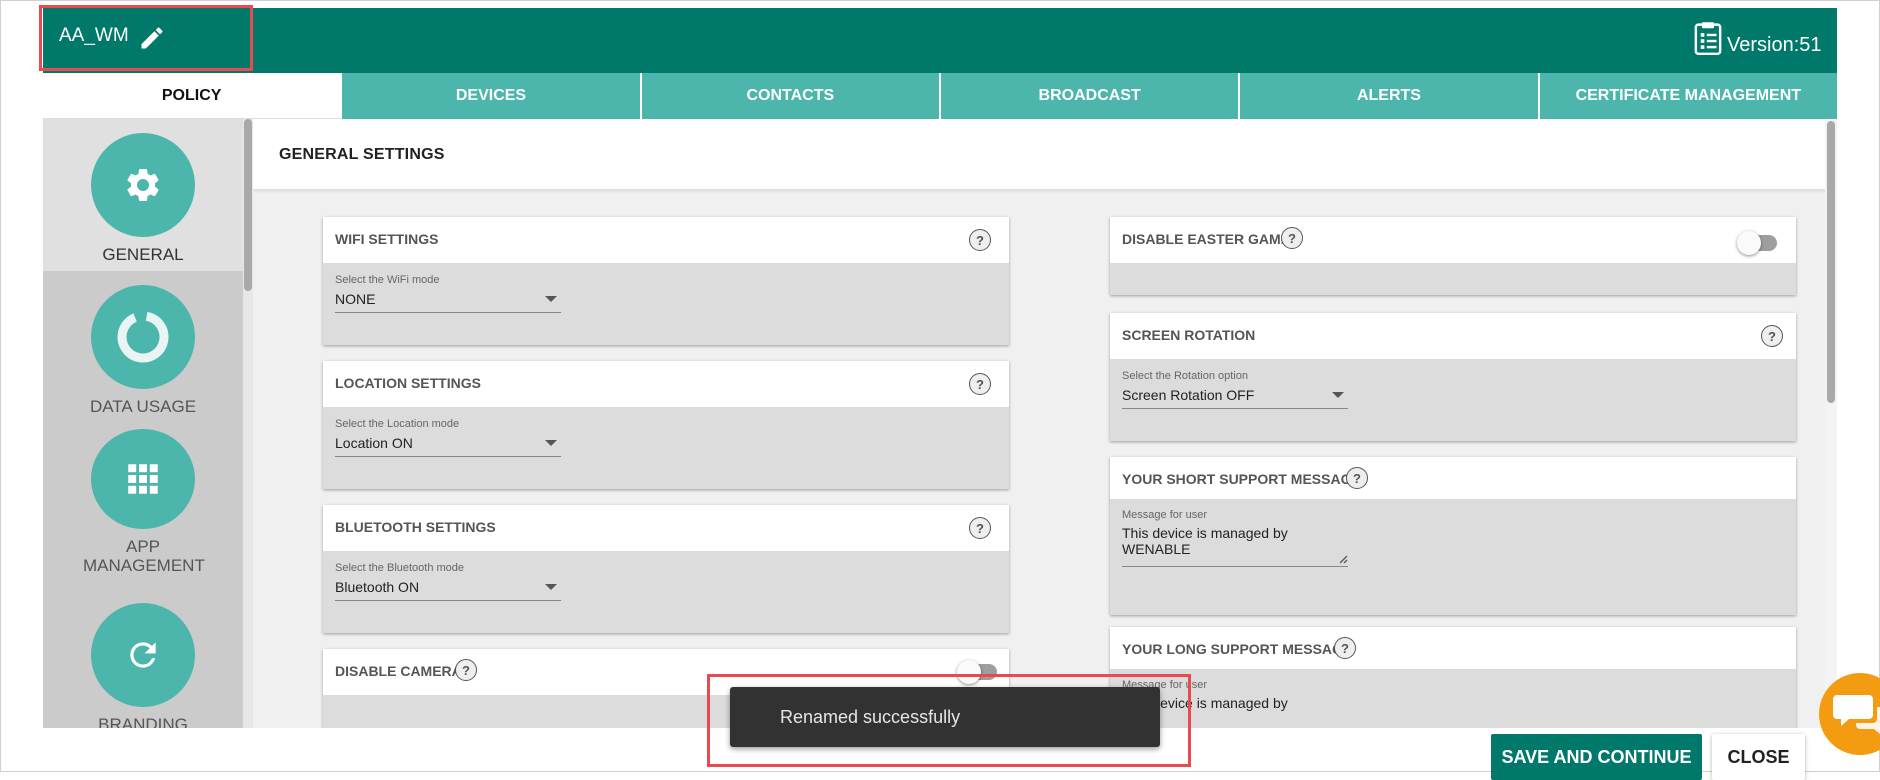 The image size is (1880, 780). I want to click on tab-alerts: ALERTS, so click(1390, 96).